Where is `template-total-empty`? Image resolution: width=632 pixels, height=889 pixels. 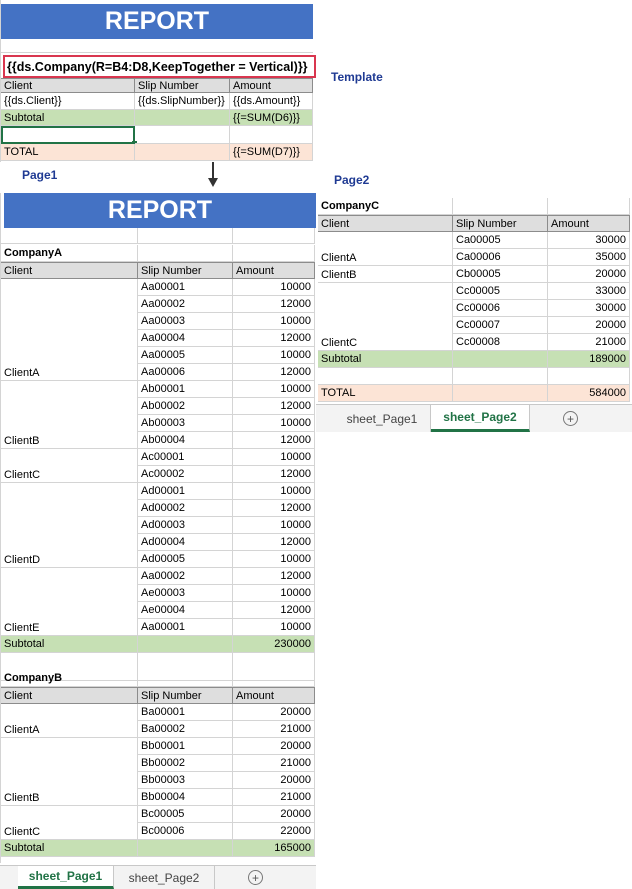
template-total-empty is located at coordinates (182, 152).